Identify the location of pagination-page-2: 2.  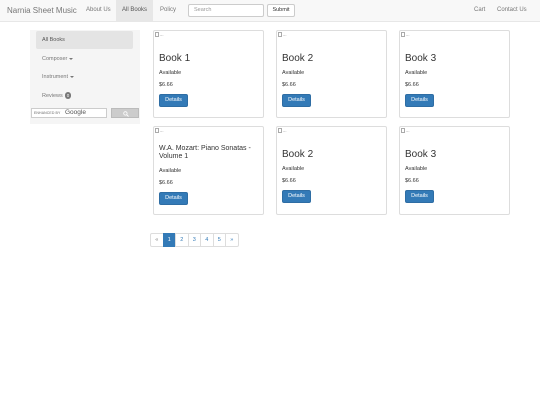
(182, 240).